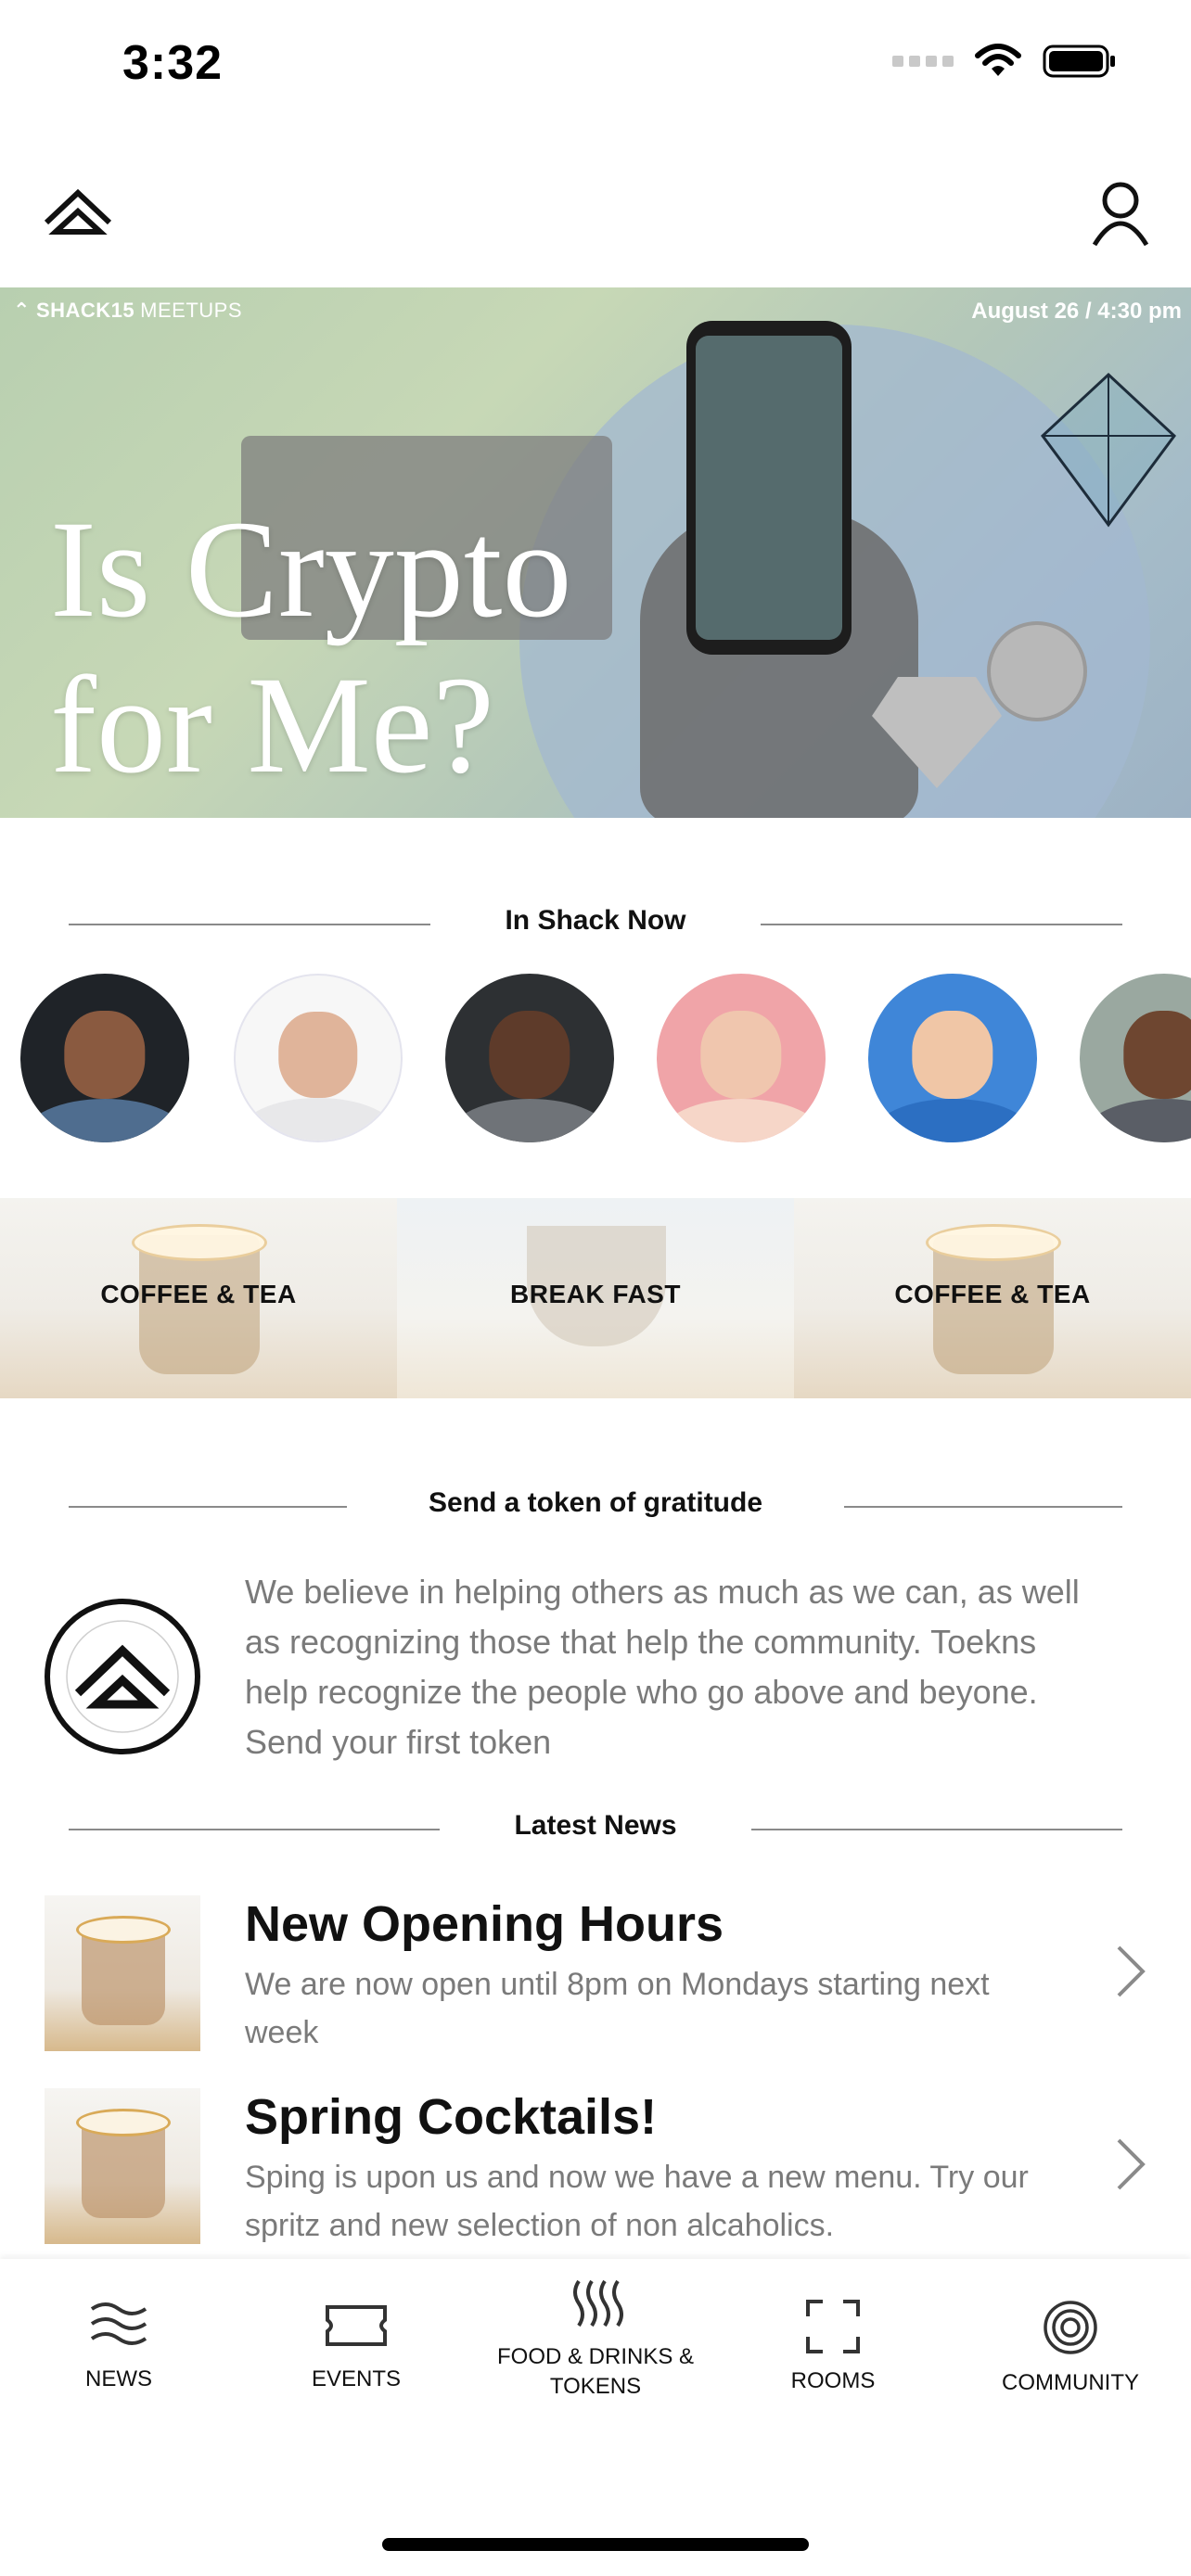 Image resolution: width=1191 pixels, height=2576 pixels. I want to click on steam-icon, so click(598, 2303).